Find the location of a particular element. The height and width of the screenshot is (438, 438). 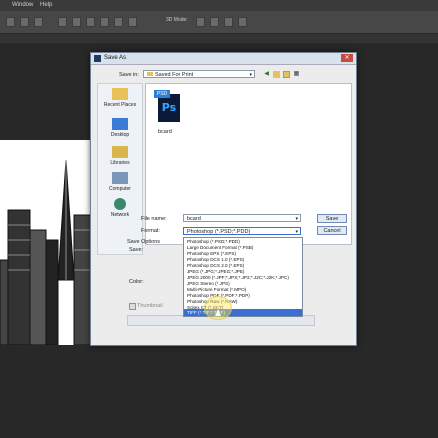

place-network: Network is located at coordinates (120, 208).